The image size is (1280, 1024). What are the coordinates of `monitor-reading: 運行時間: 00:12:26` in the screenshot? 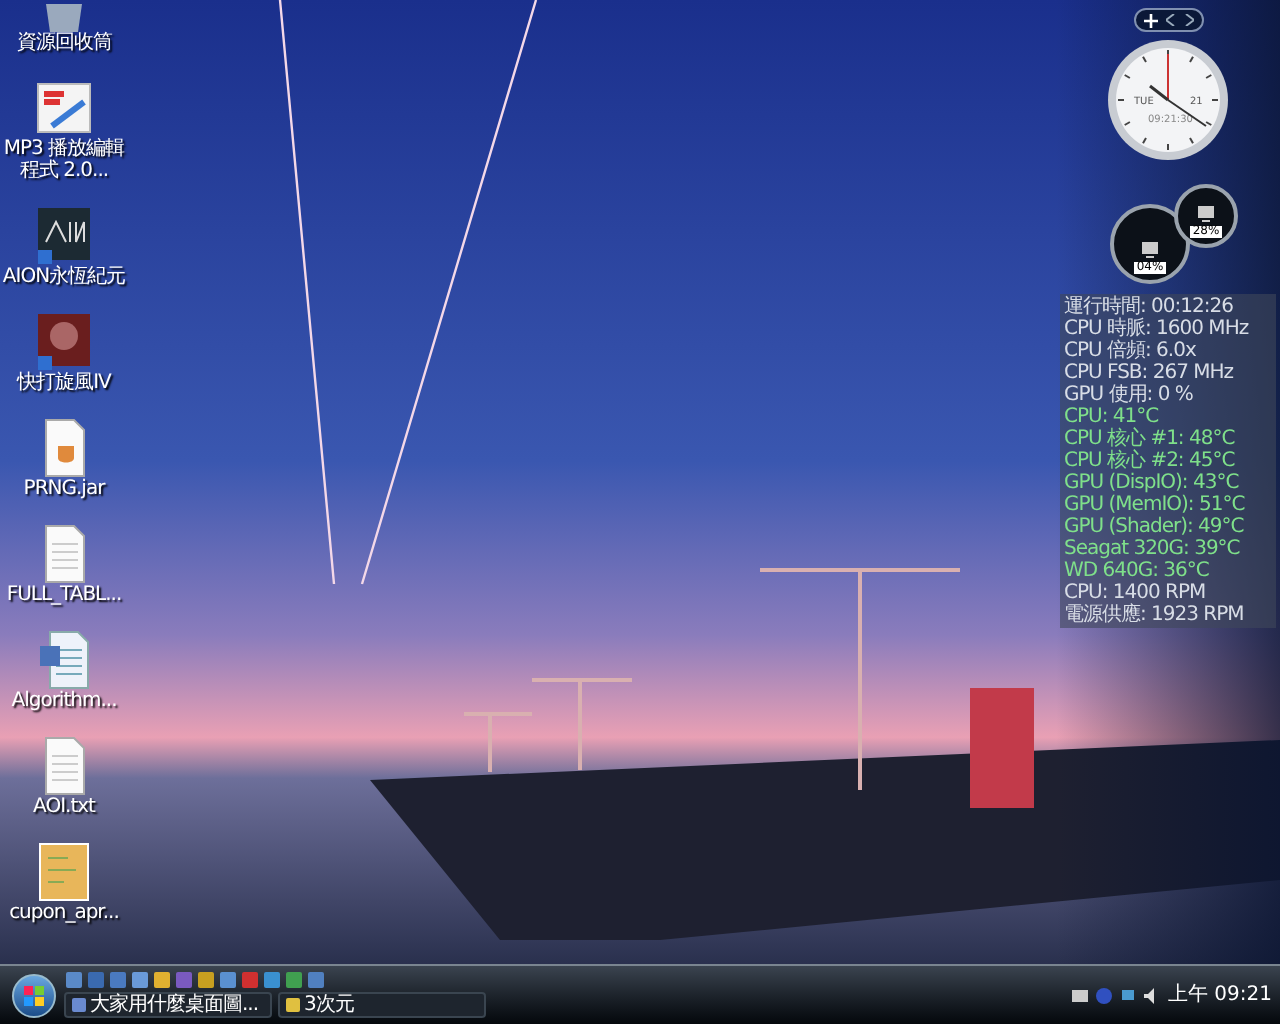 It's located at (1149, 307).